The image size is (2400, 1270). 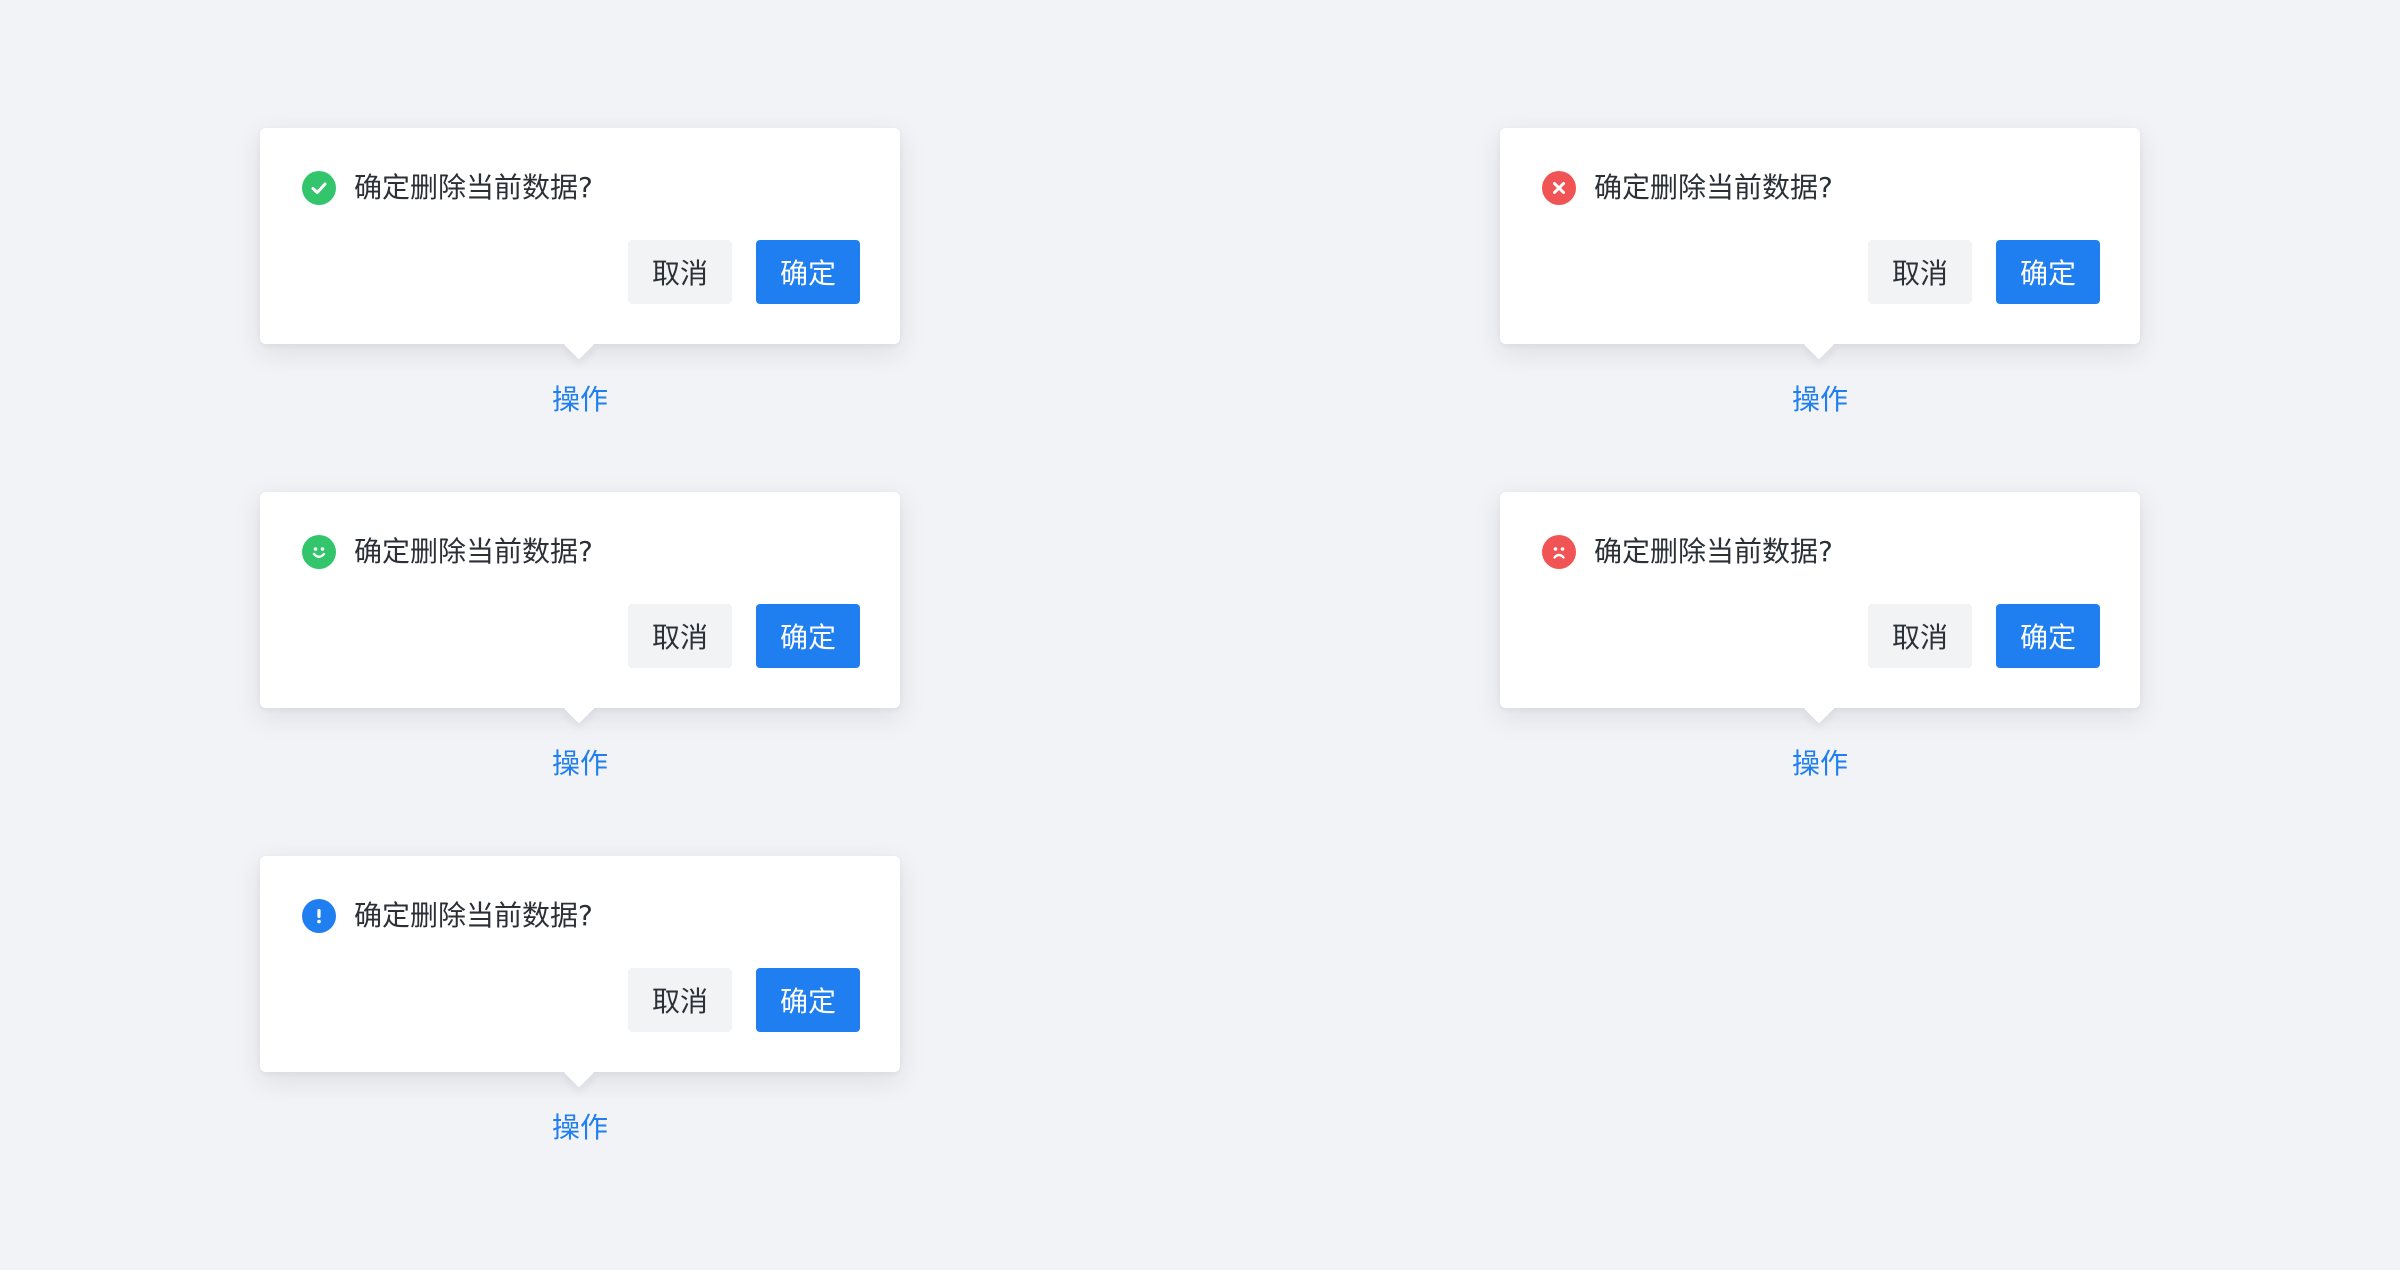 What do you see at coordinates (319, 552) in the screenshot?
I see `smile-icon` at bounding box center [319, 552].